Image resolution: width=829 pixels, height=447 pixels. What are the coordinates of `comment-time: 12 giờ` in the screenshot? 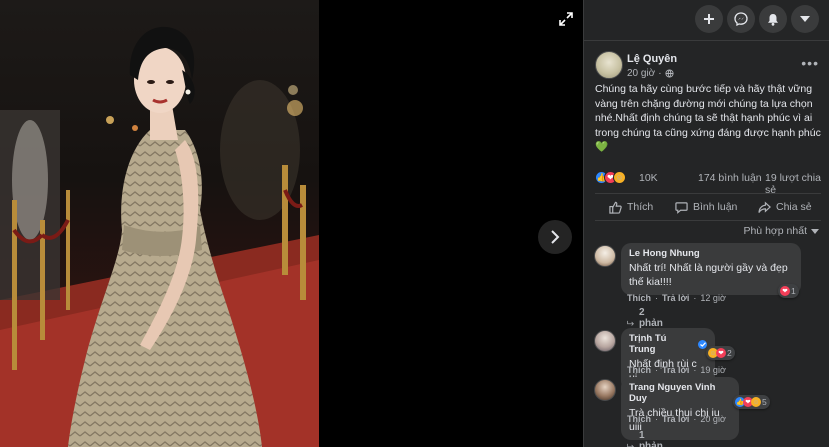 It's located at (712, 298).